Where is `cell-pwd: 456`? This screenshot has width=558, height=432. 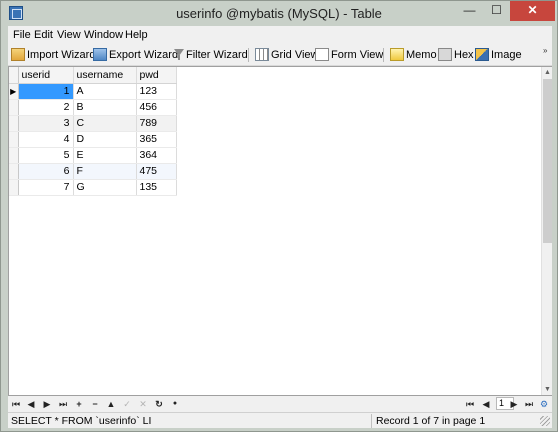
cell-pwd: 456 is located at coordinates (156, 107).